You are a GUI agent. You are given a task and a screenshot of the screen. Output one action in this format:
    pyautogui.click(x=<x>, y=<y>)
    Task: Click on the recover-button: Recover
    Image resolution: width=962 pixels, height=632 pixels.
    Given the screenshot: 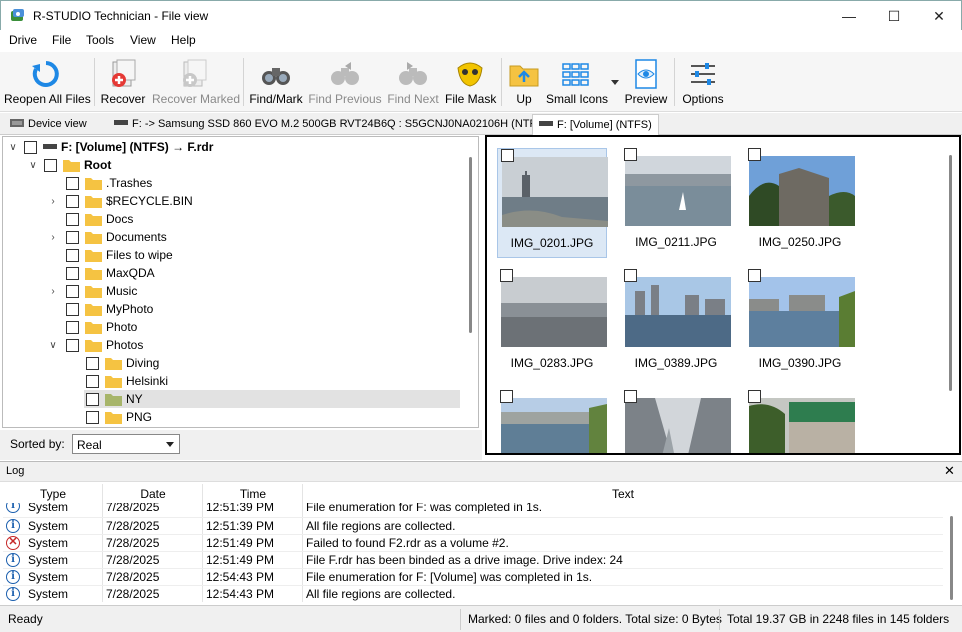 What is the action you would take?
    pyautogui.click(x=123, y=82)
    